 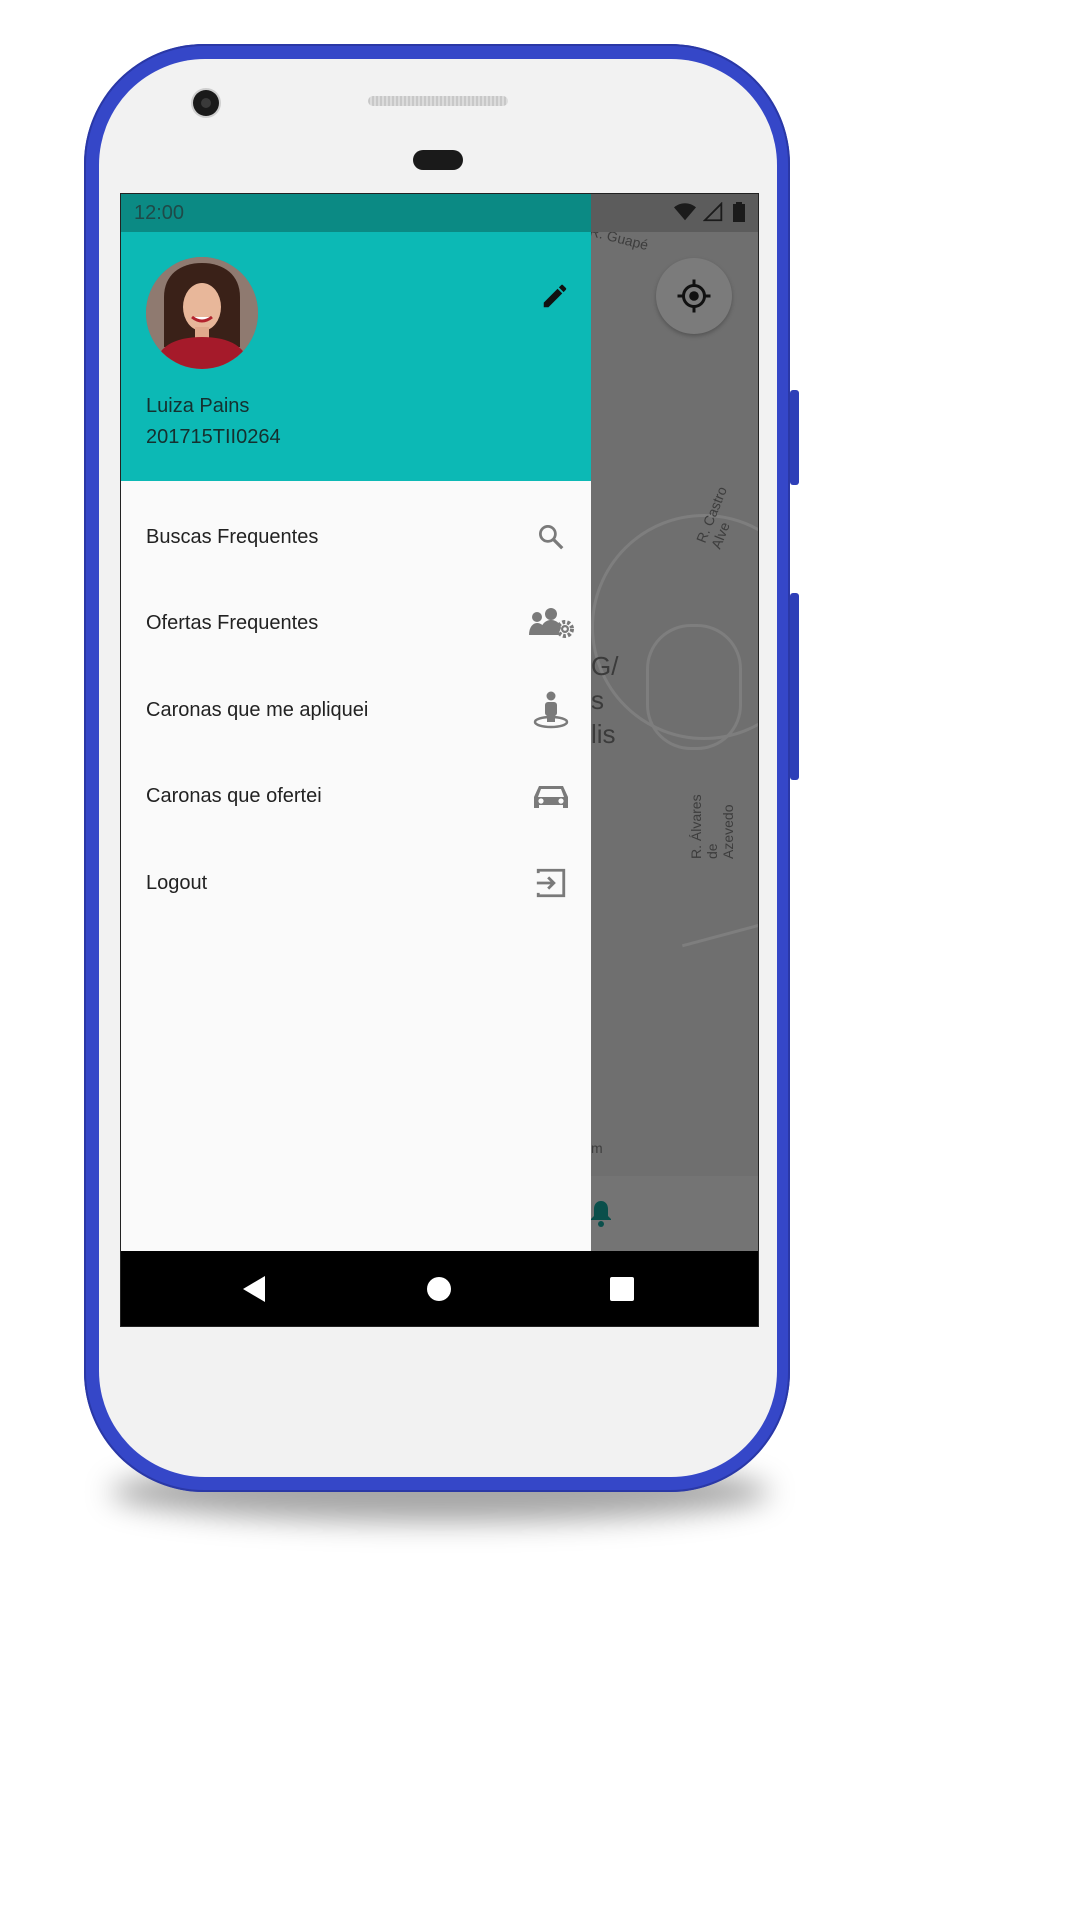 I want to click on power-button, so click(x=794, y=437).